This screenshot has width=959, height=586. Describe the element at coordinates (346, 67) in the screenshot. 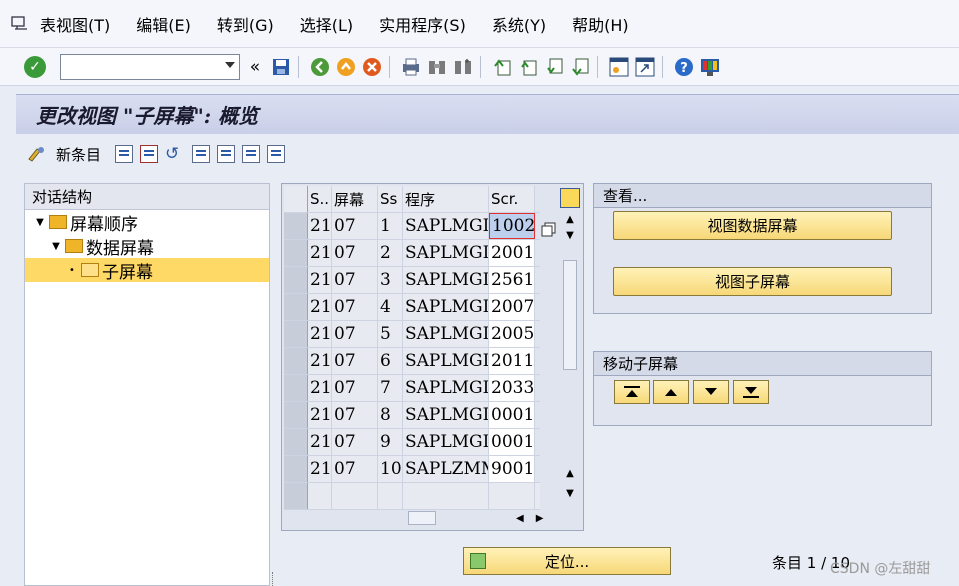

I see `exit-icon` at that location.